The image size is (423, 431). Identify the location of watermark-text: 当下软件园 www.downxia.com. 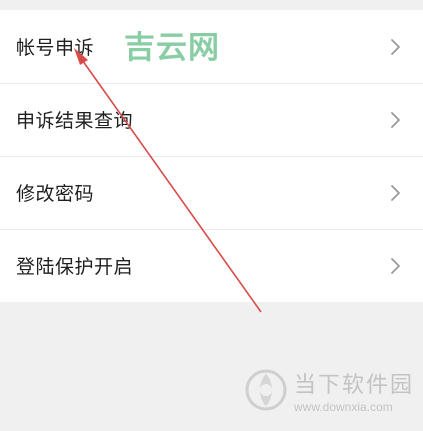
(354, 390).